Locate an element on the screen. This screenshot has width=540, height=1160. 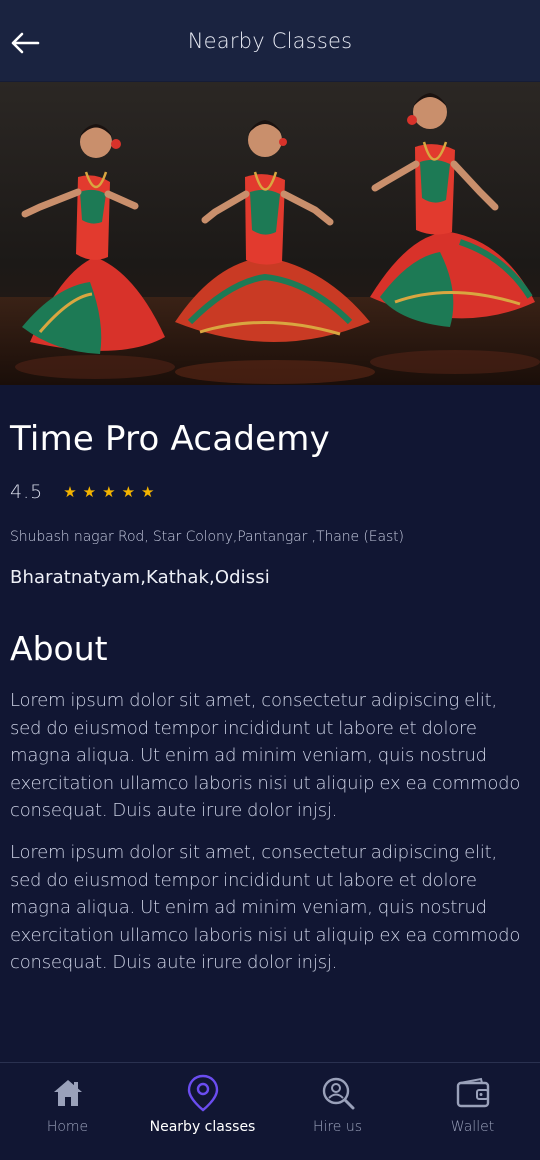
back-button is located at coordinates (25, 43).